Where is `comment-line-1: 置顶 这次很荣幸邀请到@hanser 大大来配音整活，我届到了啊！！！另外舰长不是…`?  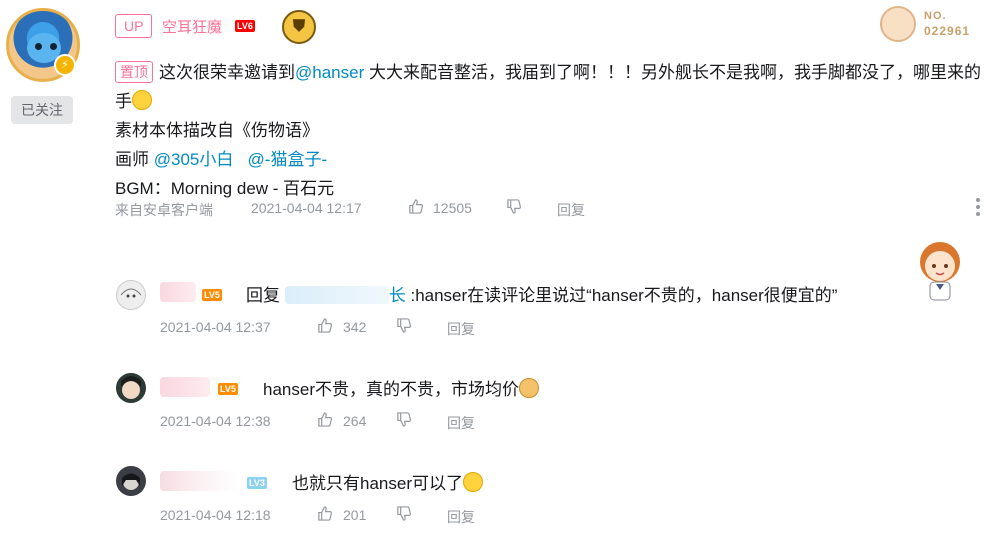 comment-line-1: 置顶 这次很荣幸邀请到@hanser 大大来配音整活，我届到了啊！！！另外舰长不是… is located at coordinates (550, 87).